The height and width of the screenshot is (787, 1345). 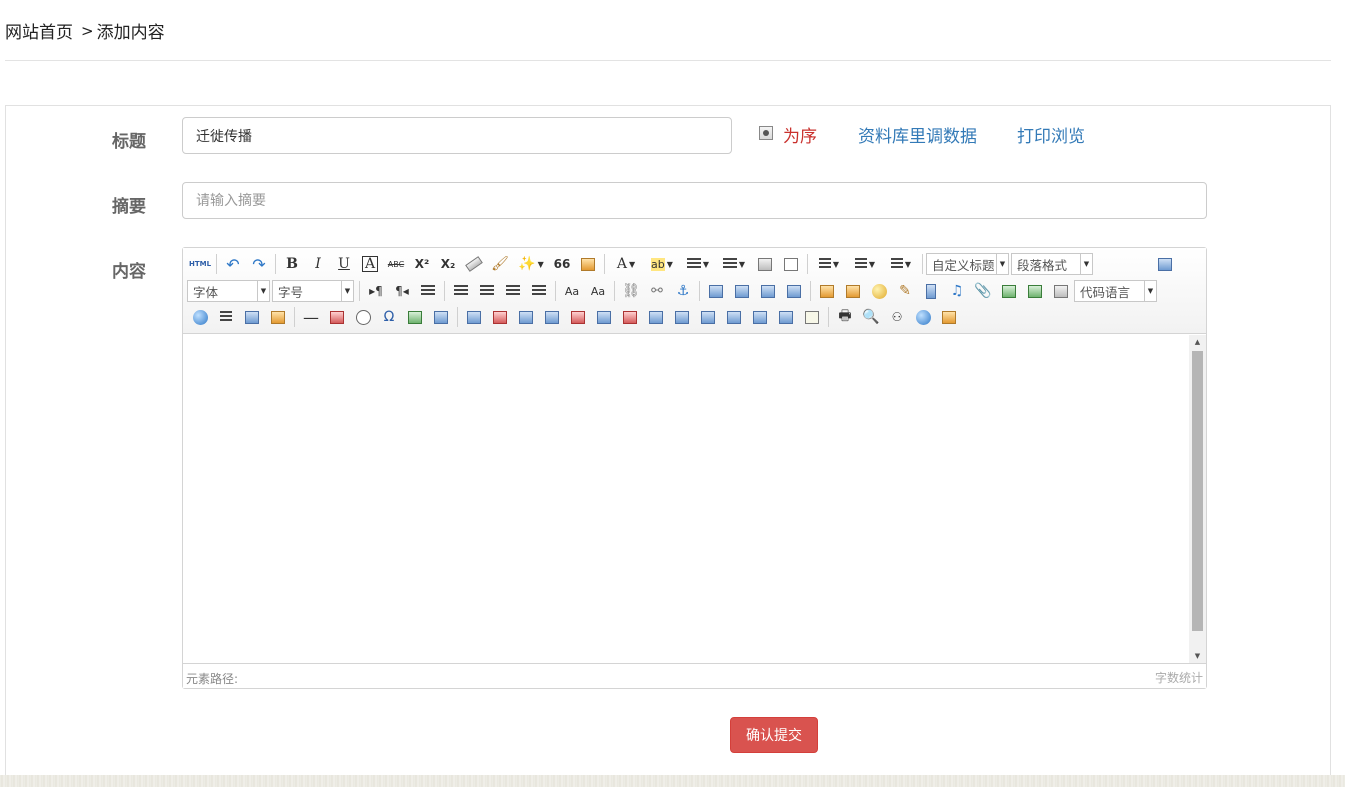 What do you see at coordinates (572, 291) in the screenshot?
I see `uppercase-button: Aa` at bounding box center [572, 291].